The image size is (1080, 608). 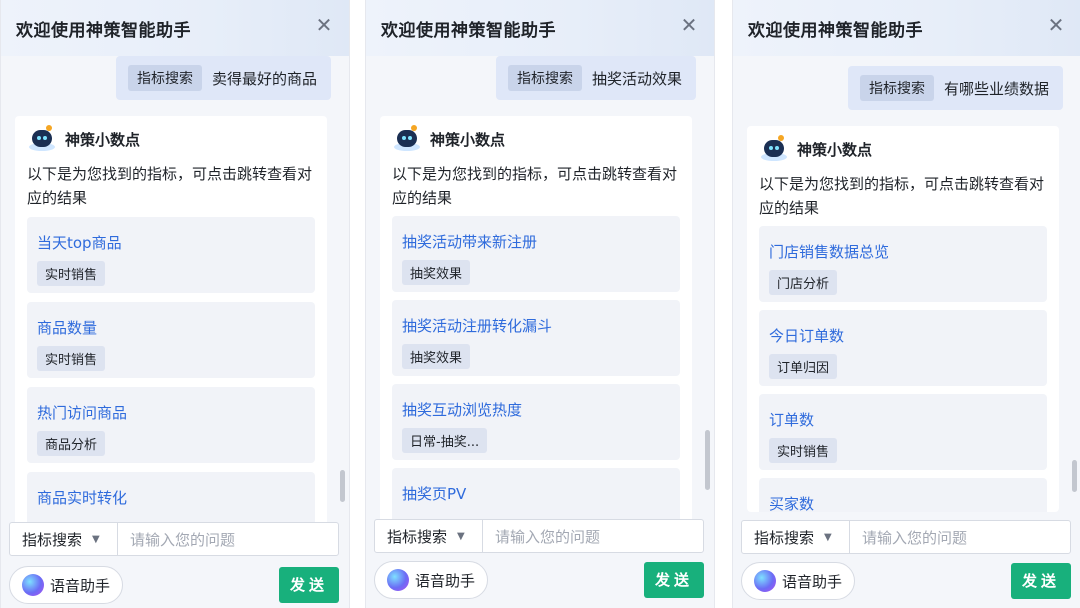 What do you see at coordinates (806, 335) in the screenshot?
I see `result-title-link: 今日订单数` at bounding box center [806, 335].